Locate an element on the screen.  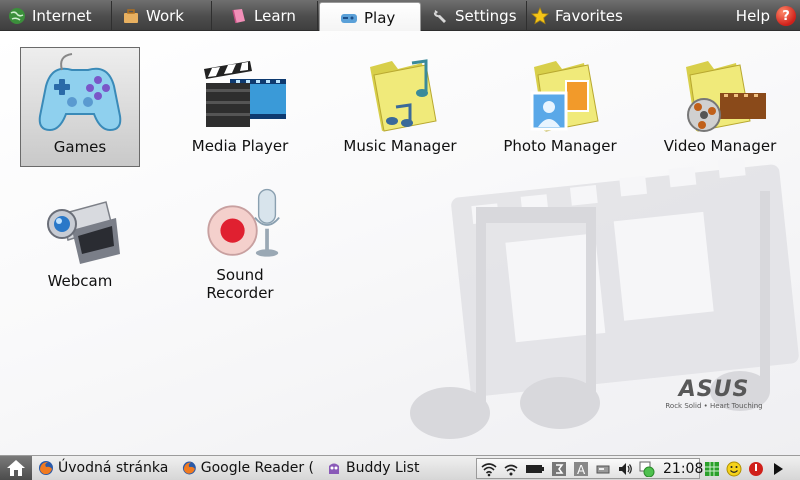
expand-tray-arrow-icon is located at coordinates (778, 469).